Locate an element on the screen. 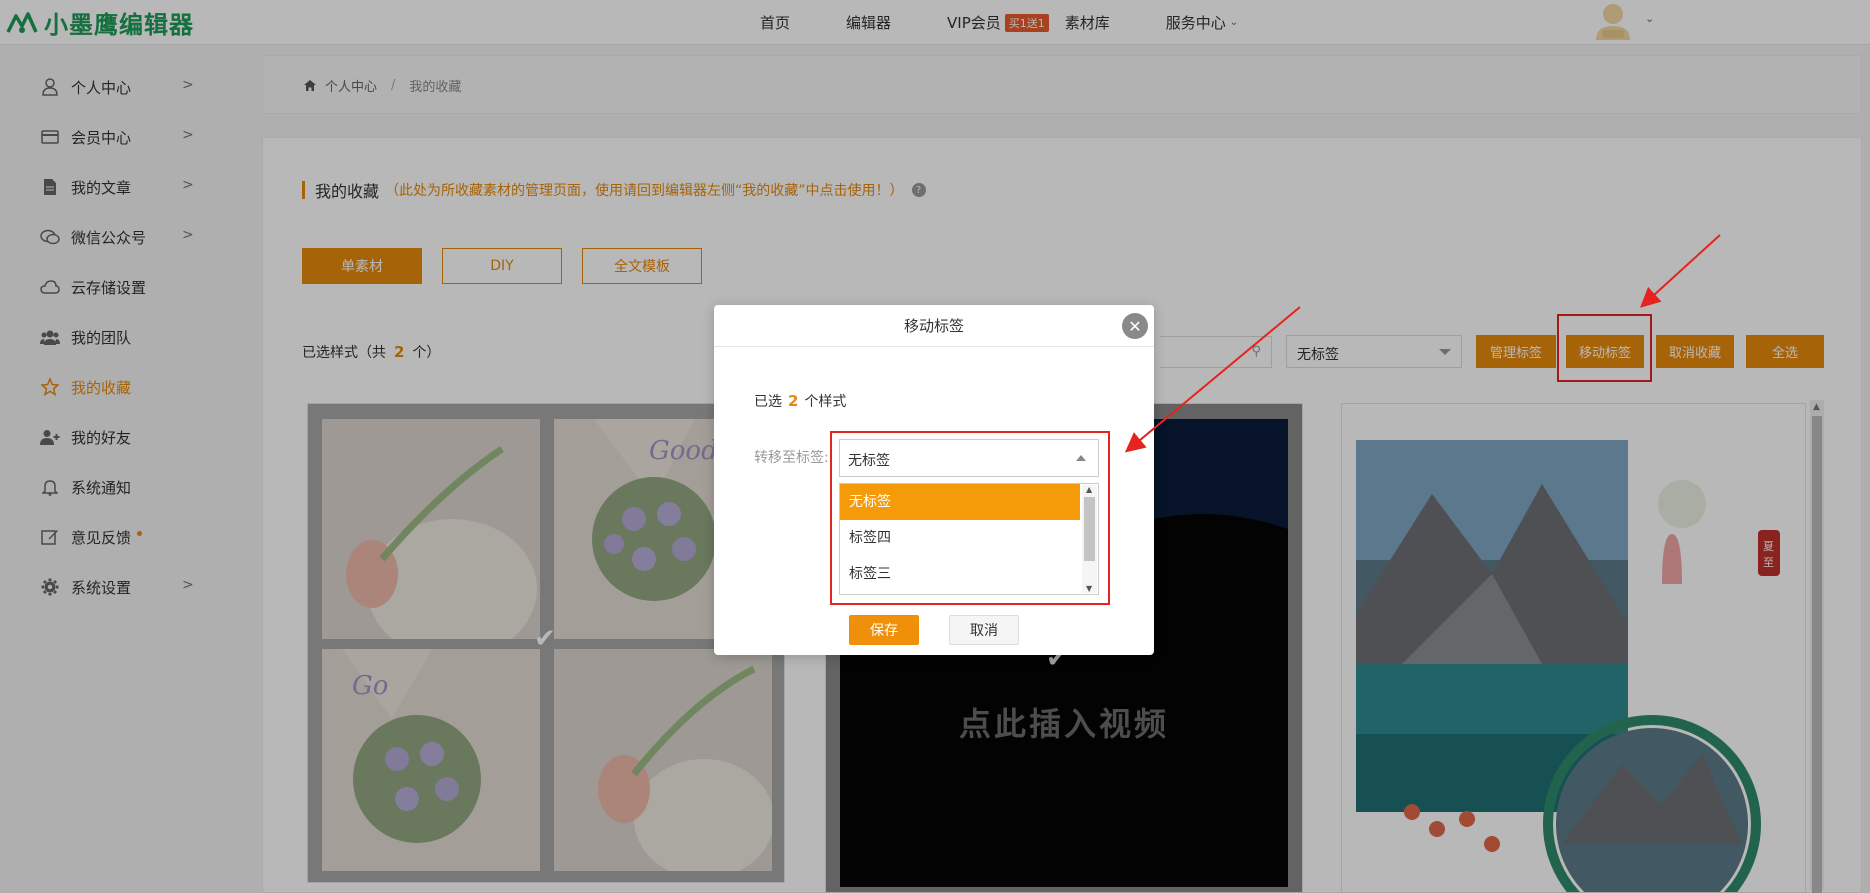  save-button: 保存 is located at coordinates (884, 630).